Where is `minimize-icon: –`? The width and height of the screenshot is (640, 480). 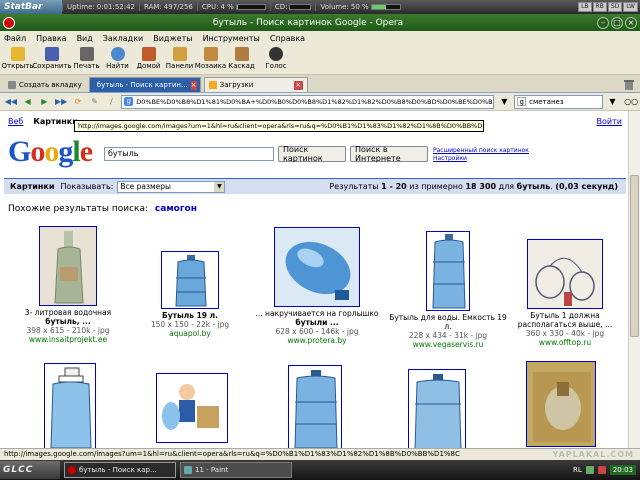
minimize-icon: – is located at coordinates (603, 22).